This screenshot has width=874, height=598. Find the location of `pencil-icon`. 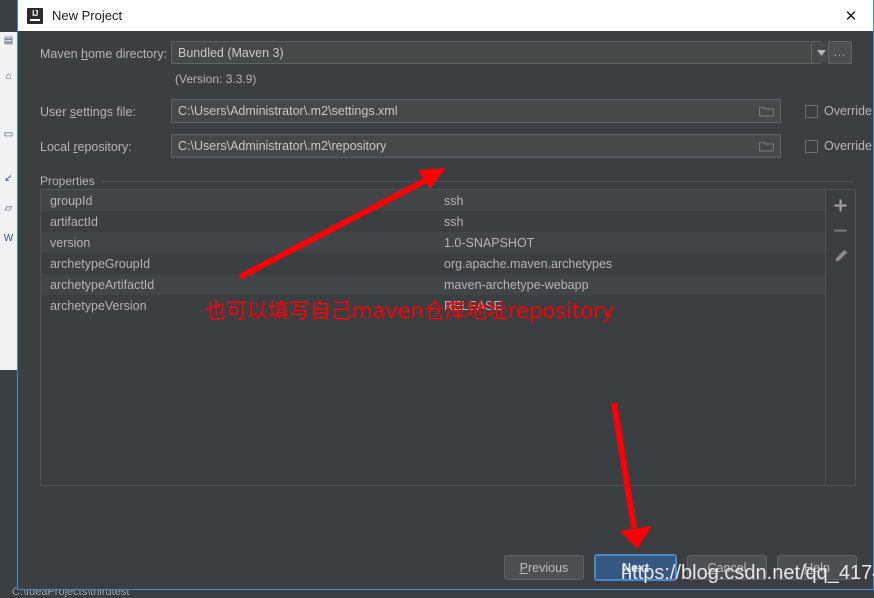

pencil-icon is located at coordinates (841, 255).